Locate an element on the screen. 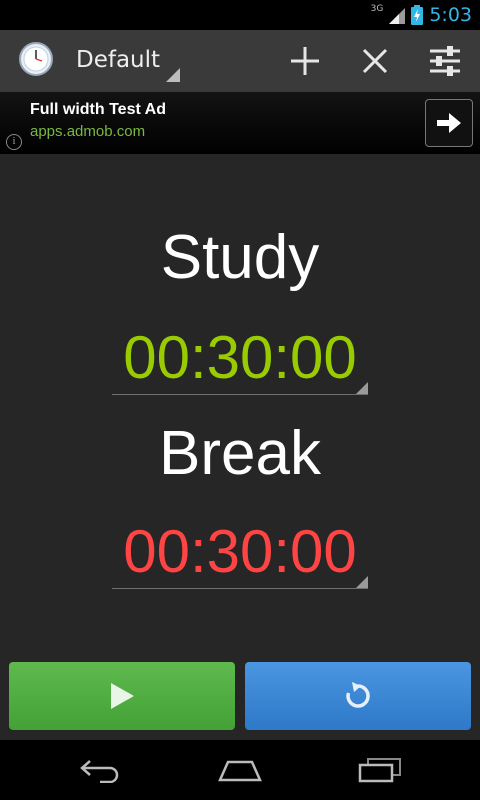 The width and height of the screenshot is (480, 800). add-icon is located at coordinates (305, 61).